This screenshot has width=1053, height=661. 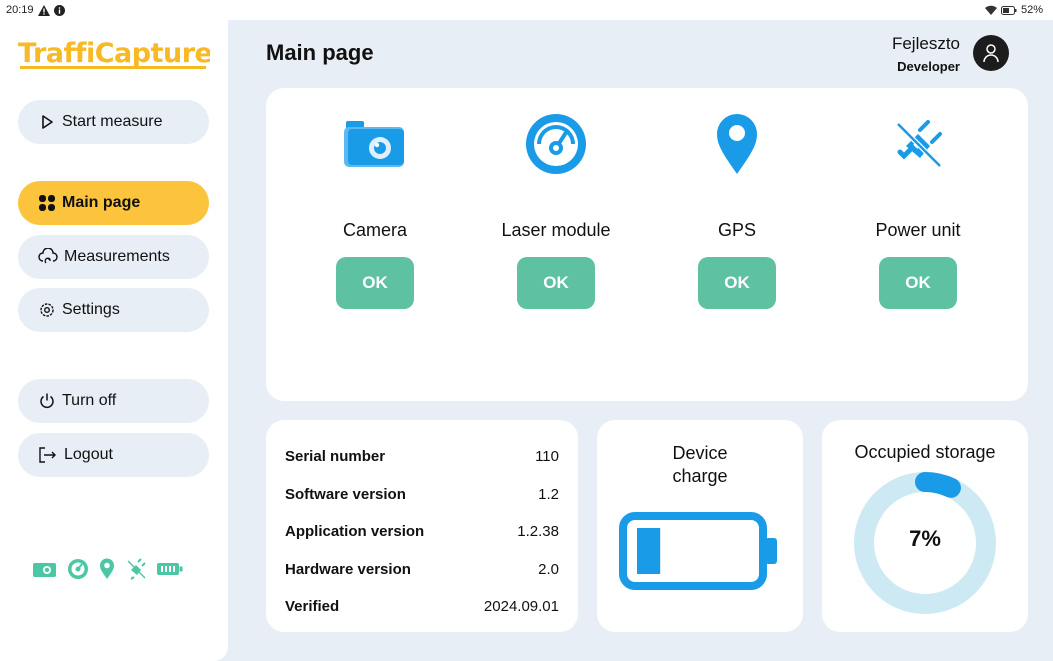 I want to click on info-value: 1.2, so click(x=548, y=494).